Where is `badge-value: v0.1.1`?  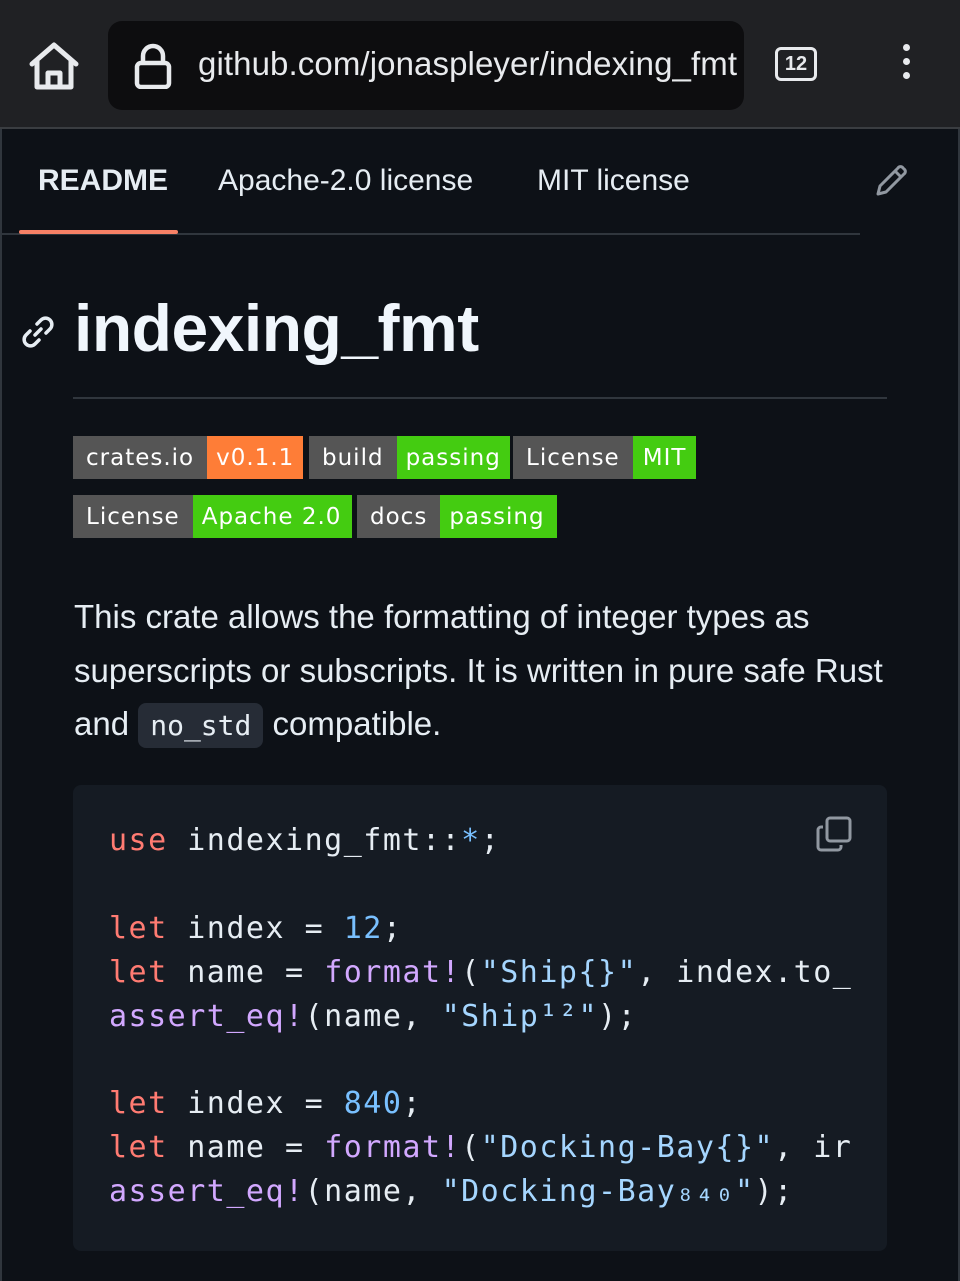 badge-value: v0.1.1 is located at coordinates (255, 457).